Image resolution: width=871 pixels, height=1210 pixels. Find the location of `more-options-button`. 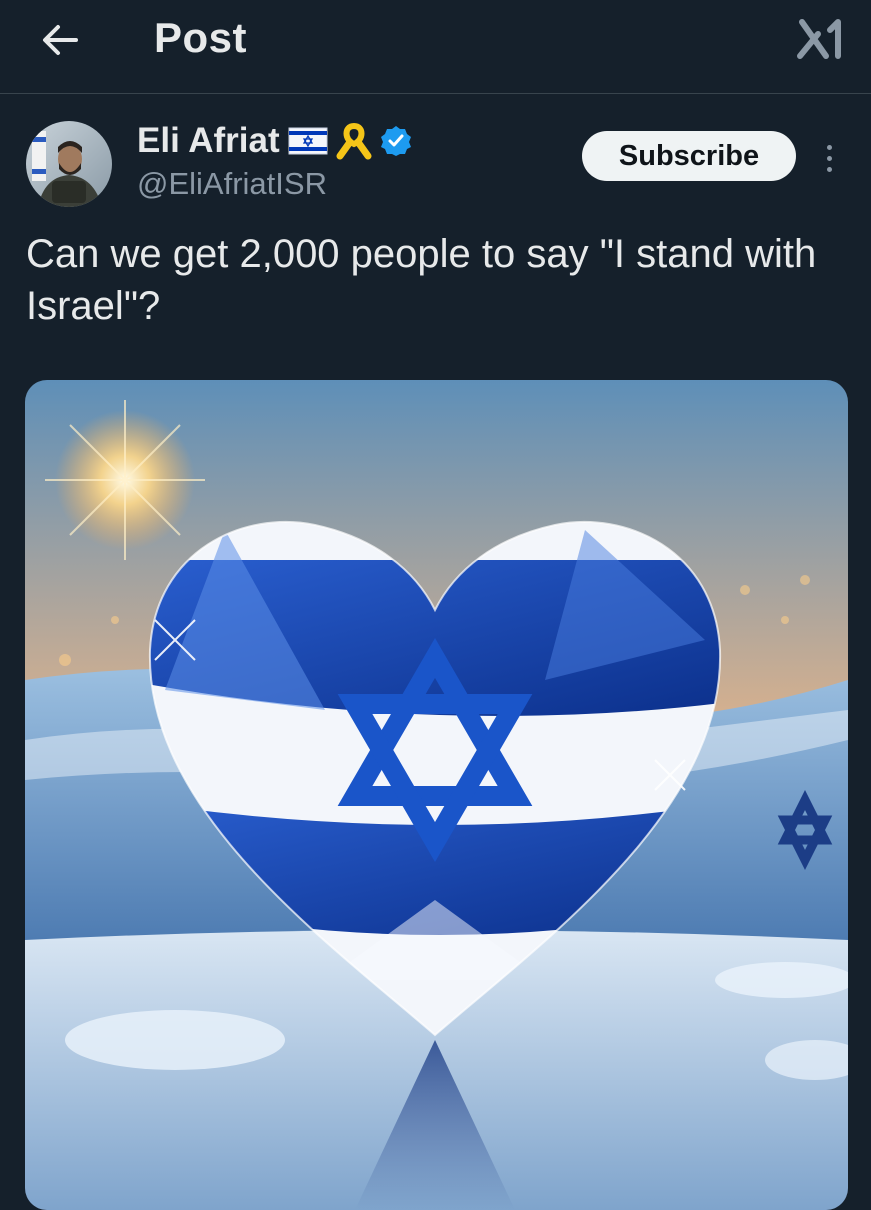

more-options-button is located at coordinates (829, 158).